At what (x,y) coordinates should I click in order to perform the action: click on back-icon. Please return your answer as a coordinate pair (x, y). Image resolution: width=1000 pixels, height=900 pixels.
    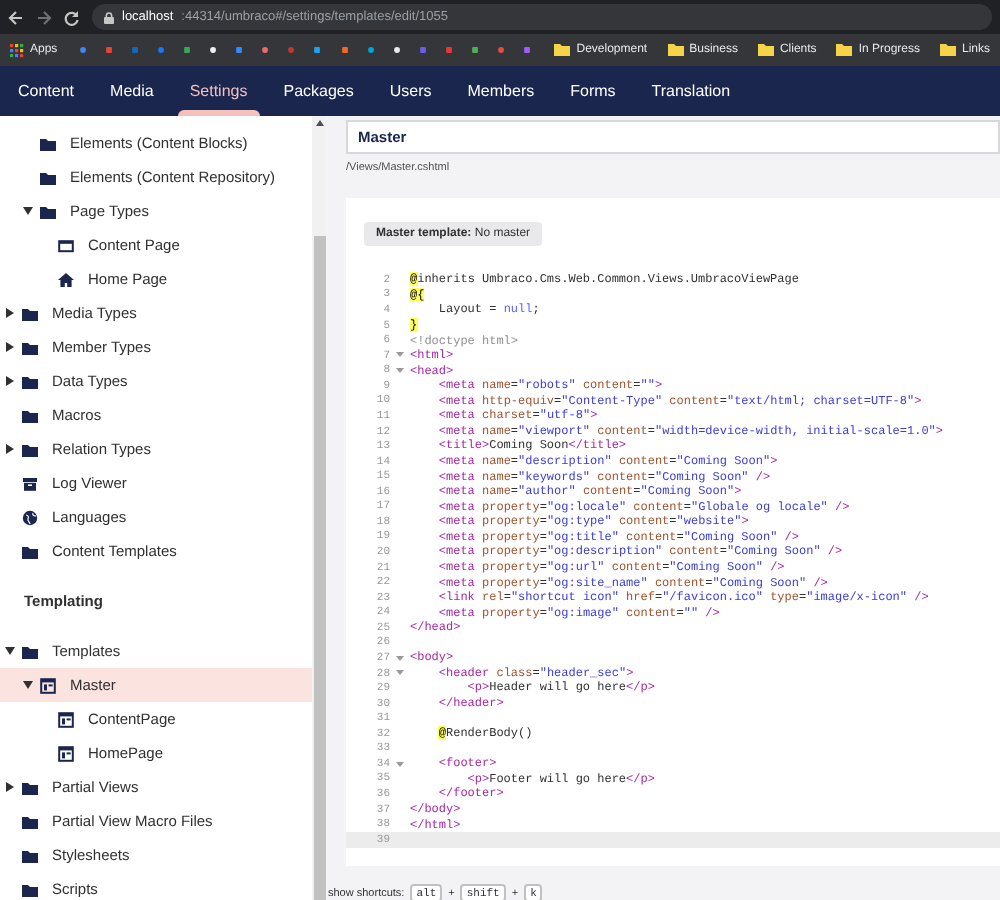
    Looking at the image, I should click on (16, 17).